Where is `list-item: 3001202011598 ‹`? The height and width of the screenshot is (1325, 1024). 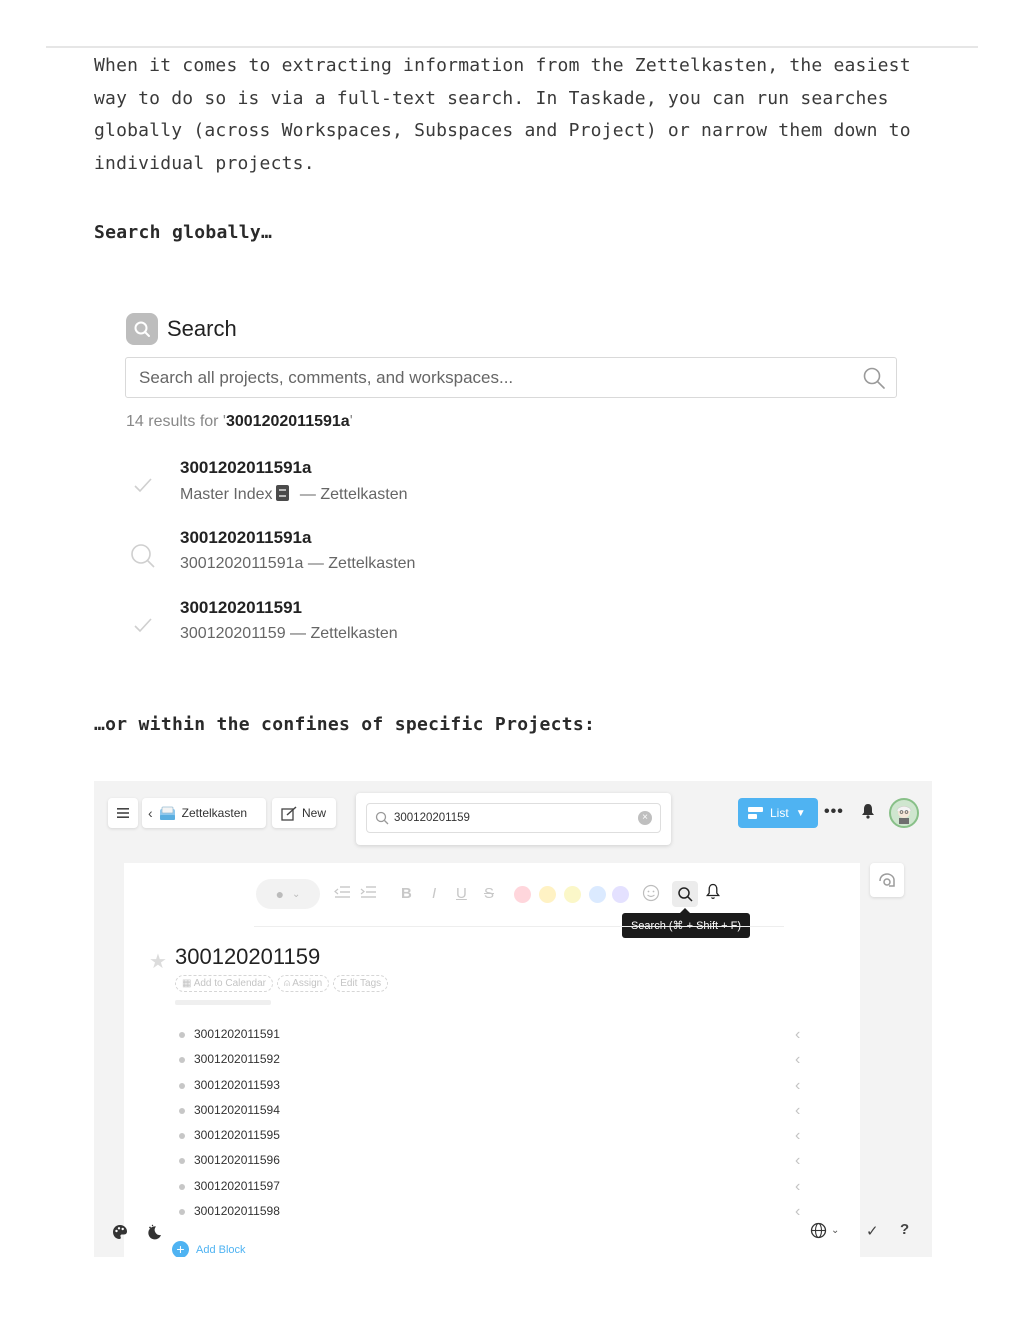 list-item: 3001202011598 ‹ is located at coordinates (497, 1213).